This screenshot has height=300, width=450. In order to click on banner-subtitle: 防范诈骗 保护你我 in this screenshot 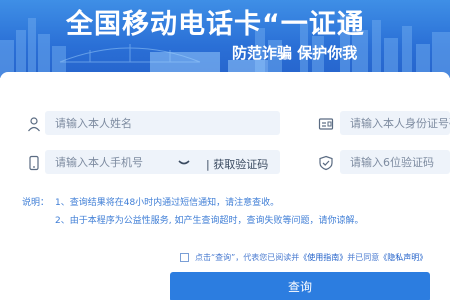, I will do `click(295, 53)`.